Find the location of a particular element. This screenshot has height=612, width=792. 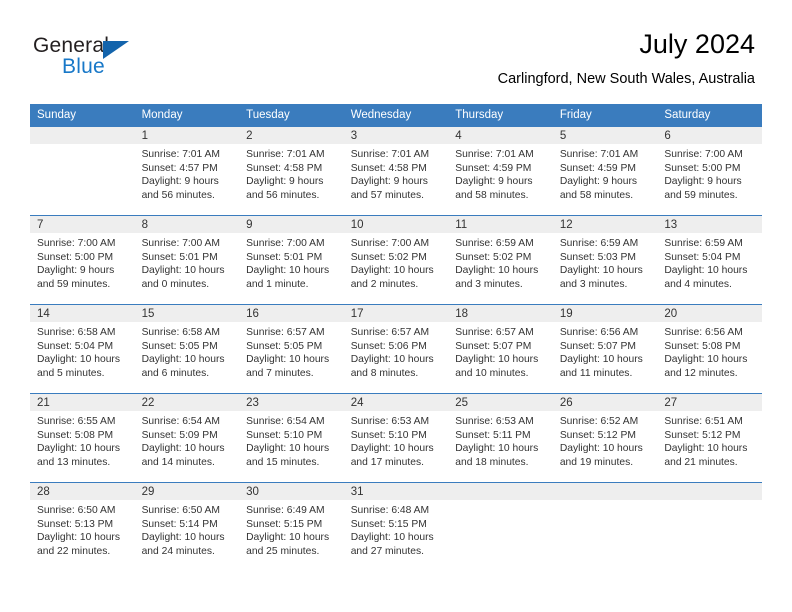

day-number: 9 is located at coordinates (291, 224).